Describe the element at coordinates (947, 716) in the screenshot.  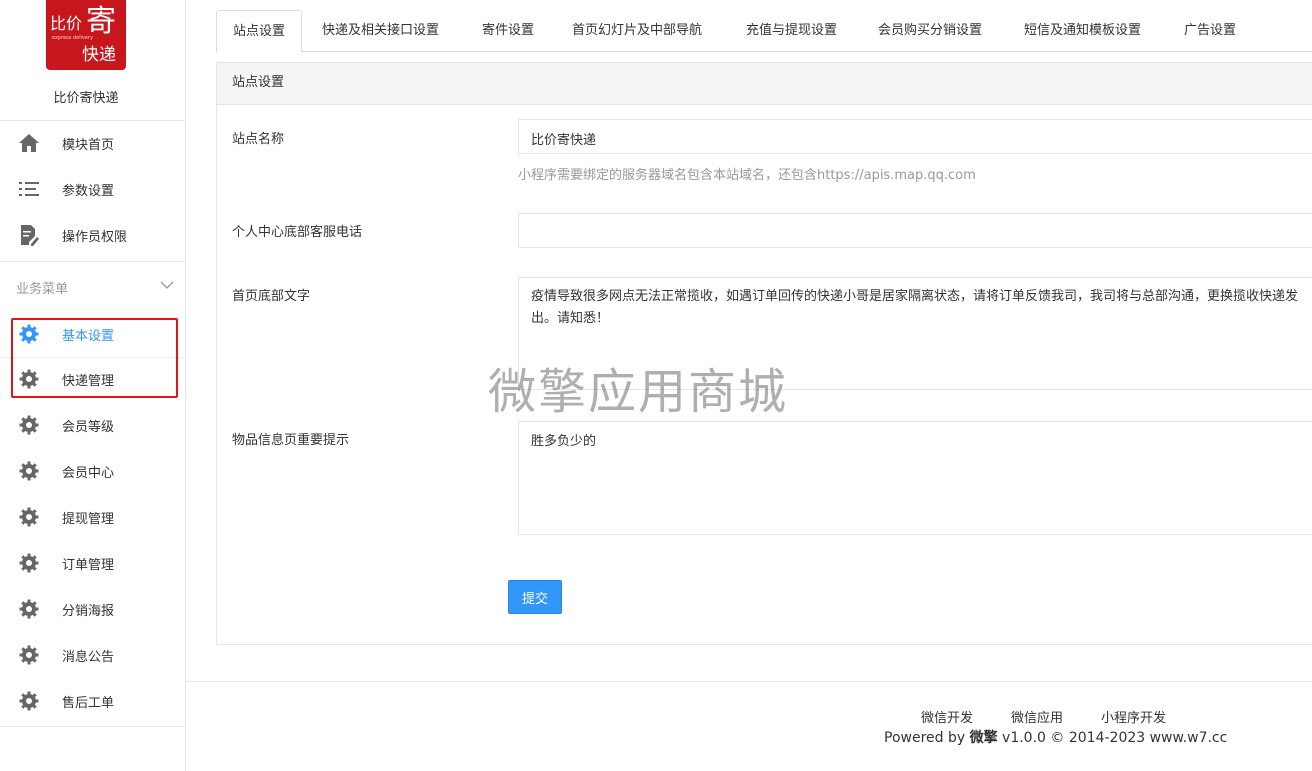
I see `footer-link-wechat-dev: 微信开发` at that location.